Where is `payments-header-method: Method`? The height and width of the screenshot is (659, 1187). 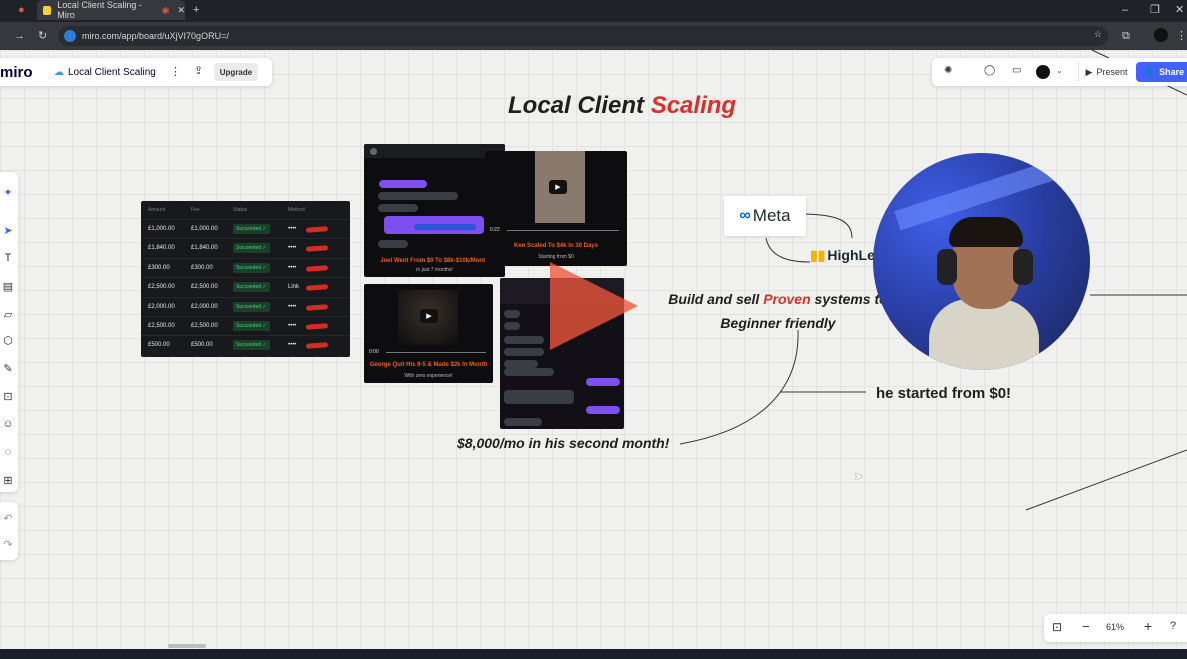
payments-header-method: Method is located at coordinates (296, 210).